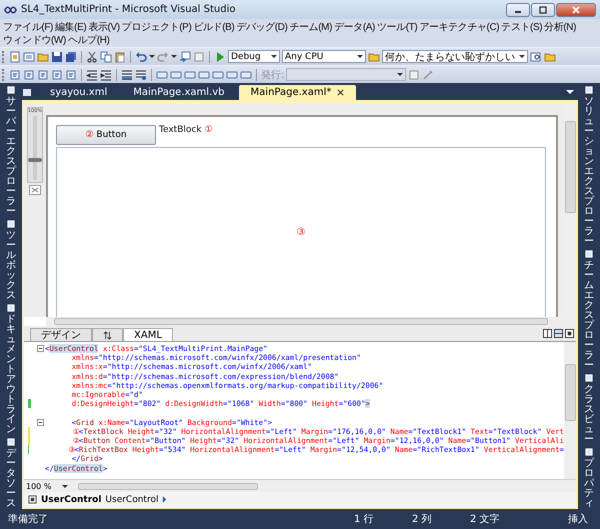 The height and width of the screenshot is (529, 600). I want to click on number-marker: ①, so click(208, 130).